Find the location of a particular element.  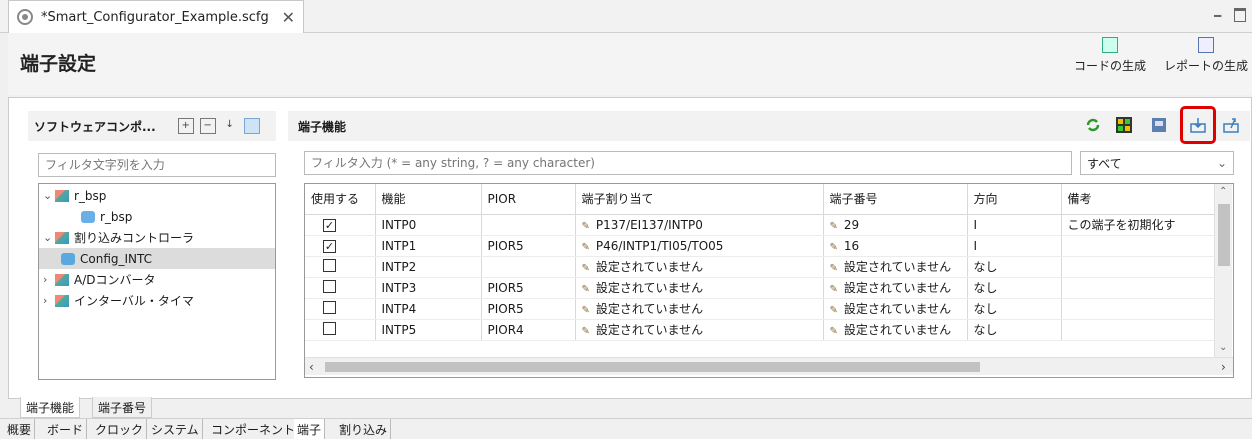

scroll-right-icon: › is located at coordinates (1223, 367).